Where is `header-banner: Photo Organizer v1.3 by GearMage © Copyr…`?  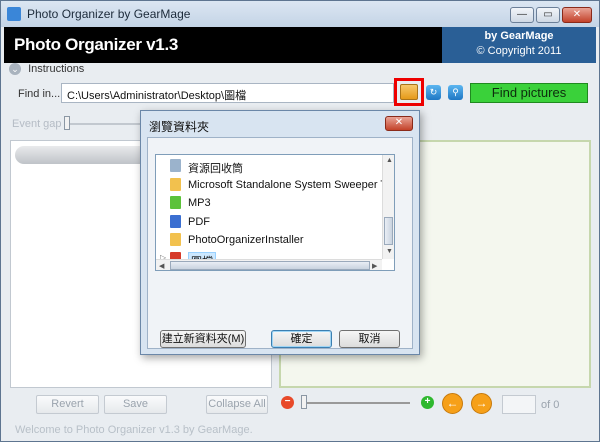
header-banner: Photo Organizer v1.3 by GearMage © Copyr… is located at coordinates (300, 45).